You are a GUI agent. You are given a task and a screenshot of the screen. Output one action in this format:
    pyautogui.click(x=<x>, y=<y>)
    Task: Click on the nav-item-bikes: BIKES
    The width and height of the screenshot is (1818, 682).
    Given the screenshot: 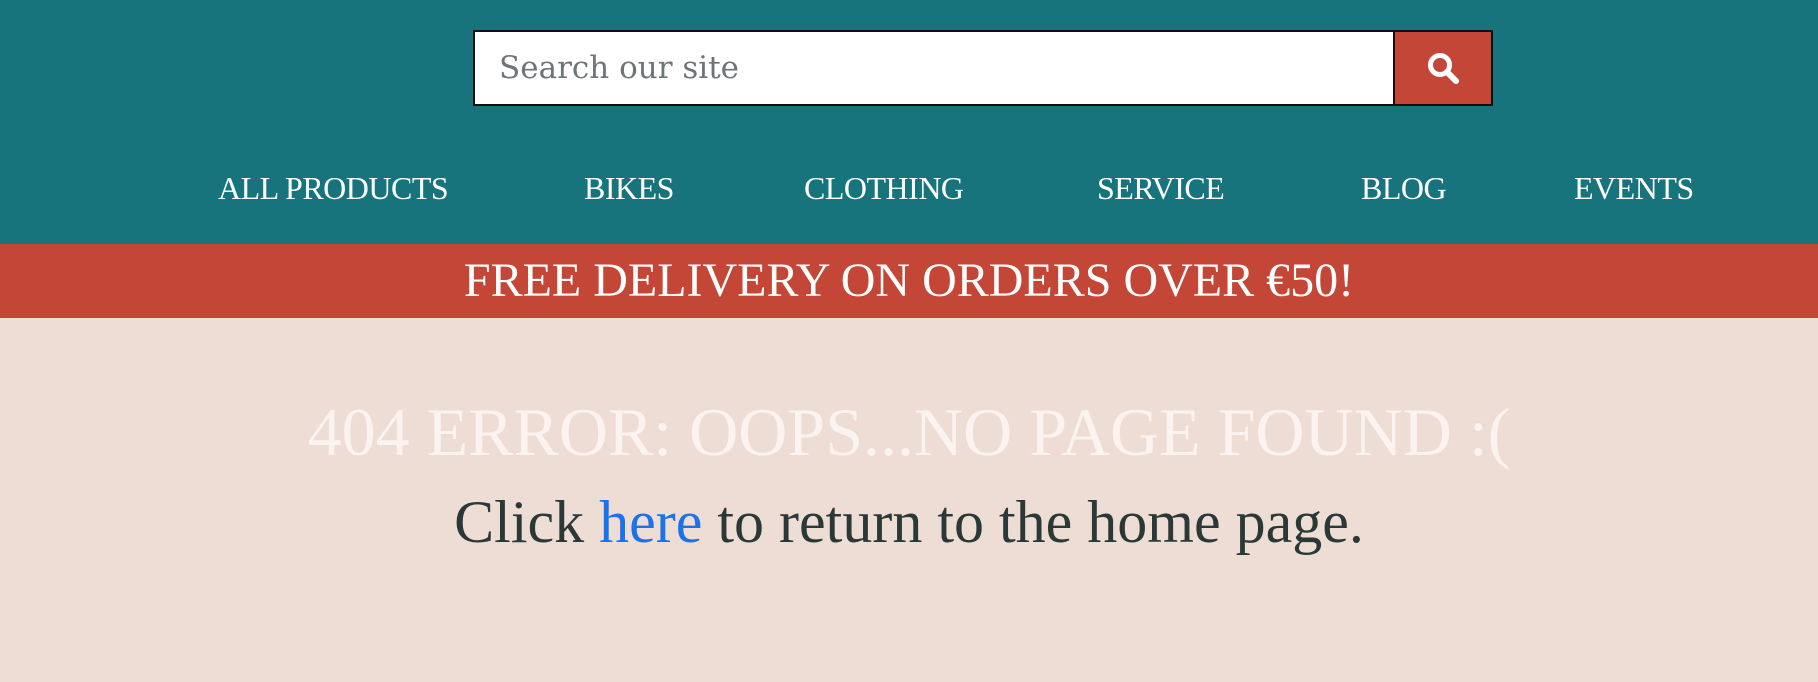 What is the action you would take?
    pyautogui.click(x=629, y=188)
    